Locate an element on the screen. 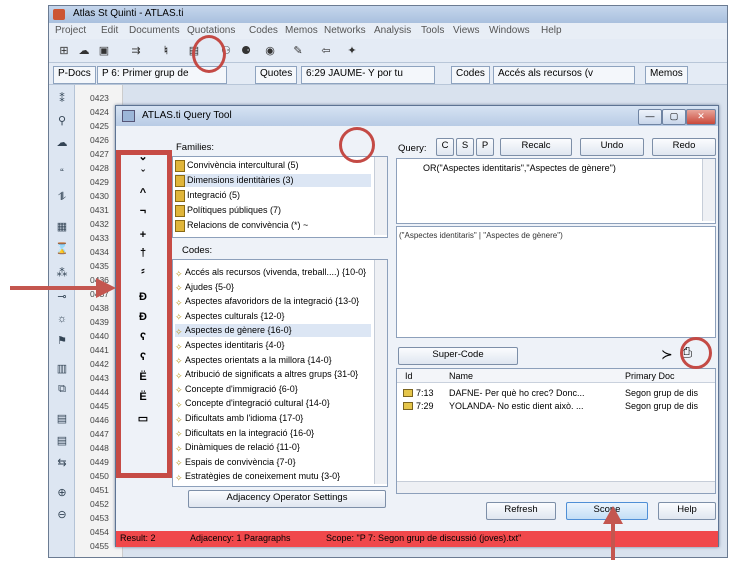  link-icon: ⊸ is located at coordinates (62, 297).